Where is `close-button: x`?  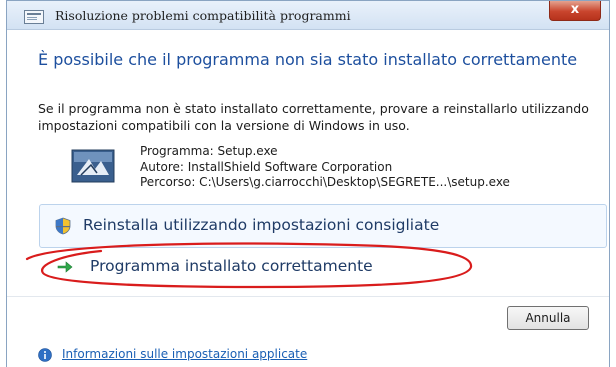
close-button: x is located at coordinates (575, 11).